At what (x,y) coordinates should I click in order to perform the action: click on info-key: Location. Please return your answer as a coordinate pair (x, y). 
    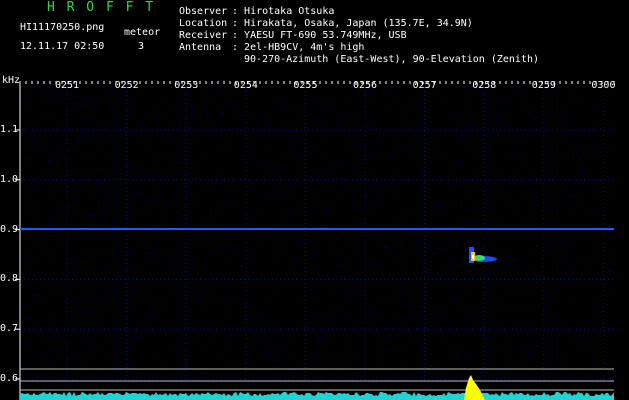
    Looking at the image, I should click on (203, 23).